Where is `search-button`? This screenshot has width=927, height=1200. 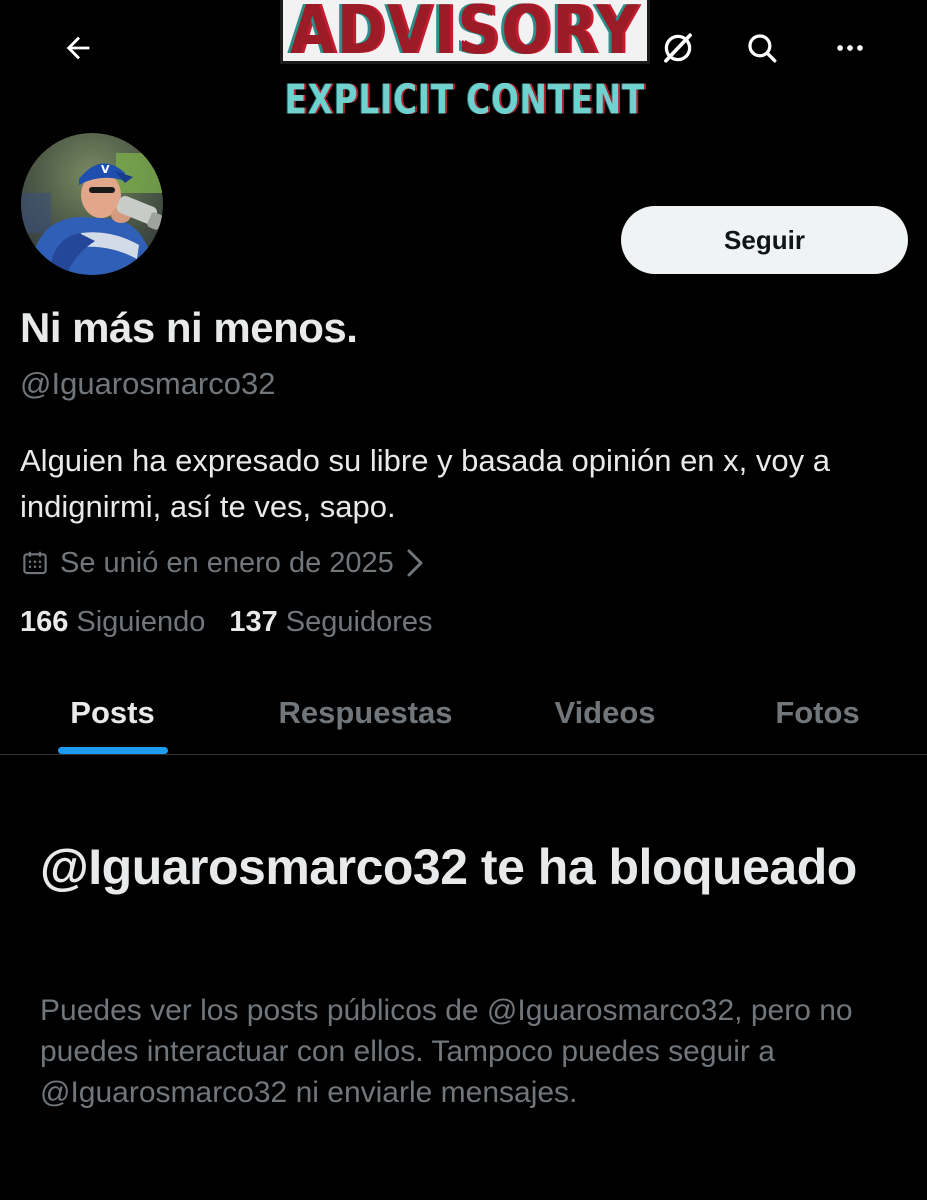 search-button is located at coordinates (762, 48).